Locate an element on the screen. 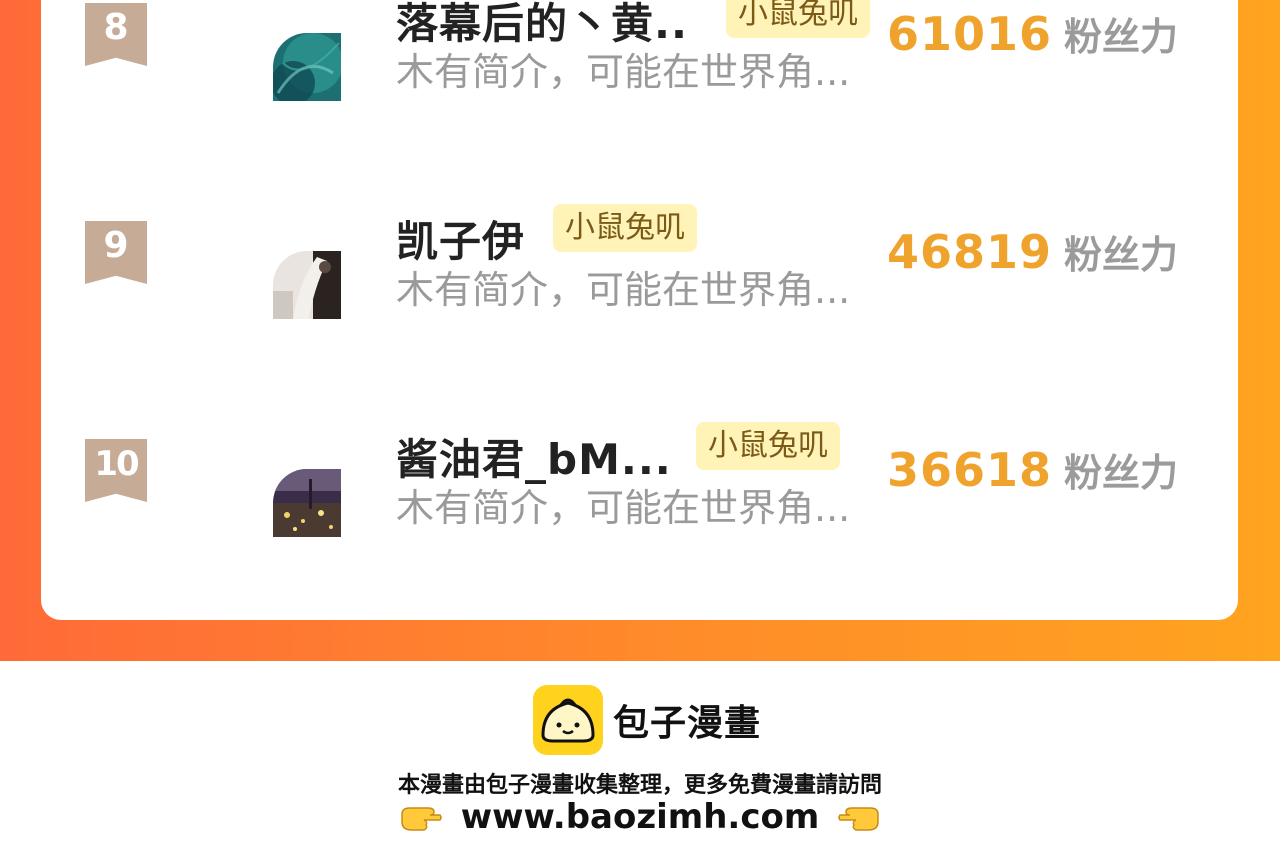  url-row: www.baozimh.com is located at coordinates (640, 817).